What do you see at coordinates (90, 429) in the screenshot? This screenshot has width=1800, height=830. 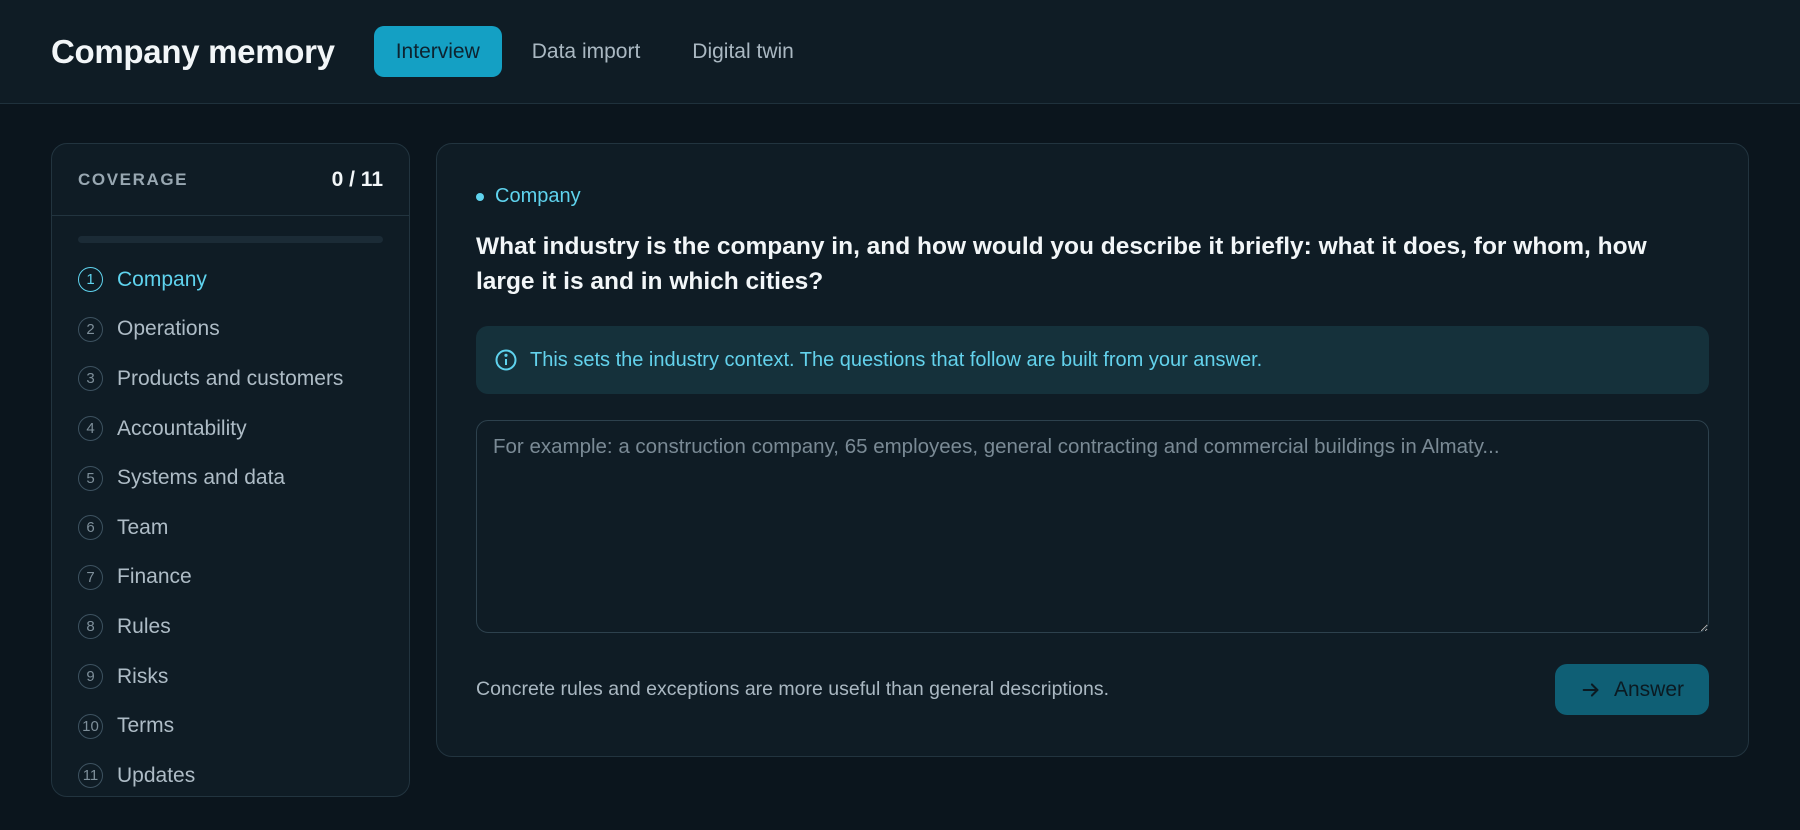 I see `section-number: 4` at bounding box center [90, 429].